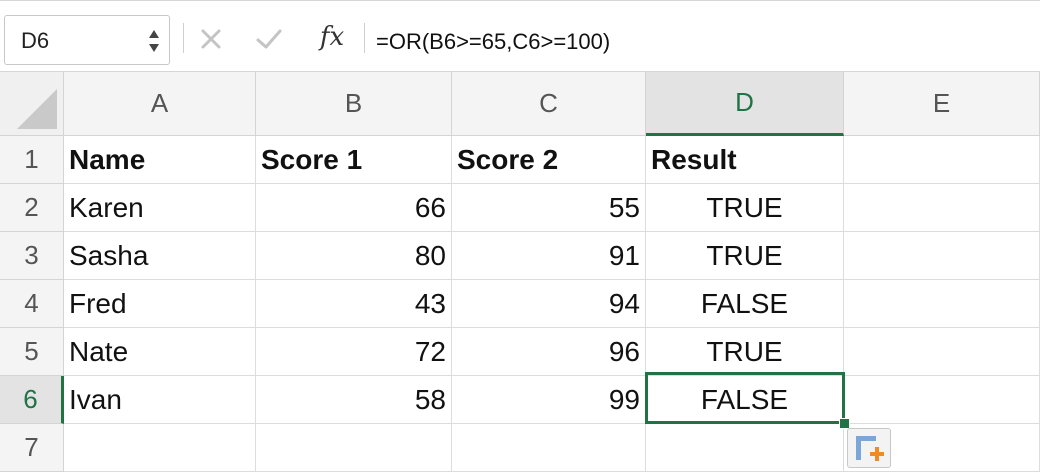 The image size is (1040, 475). Describe the element at coordinates (549, 352) in the screenshot. I see `cell-c5: 96` at that location.